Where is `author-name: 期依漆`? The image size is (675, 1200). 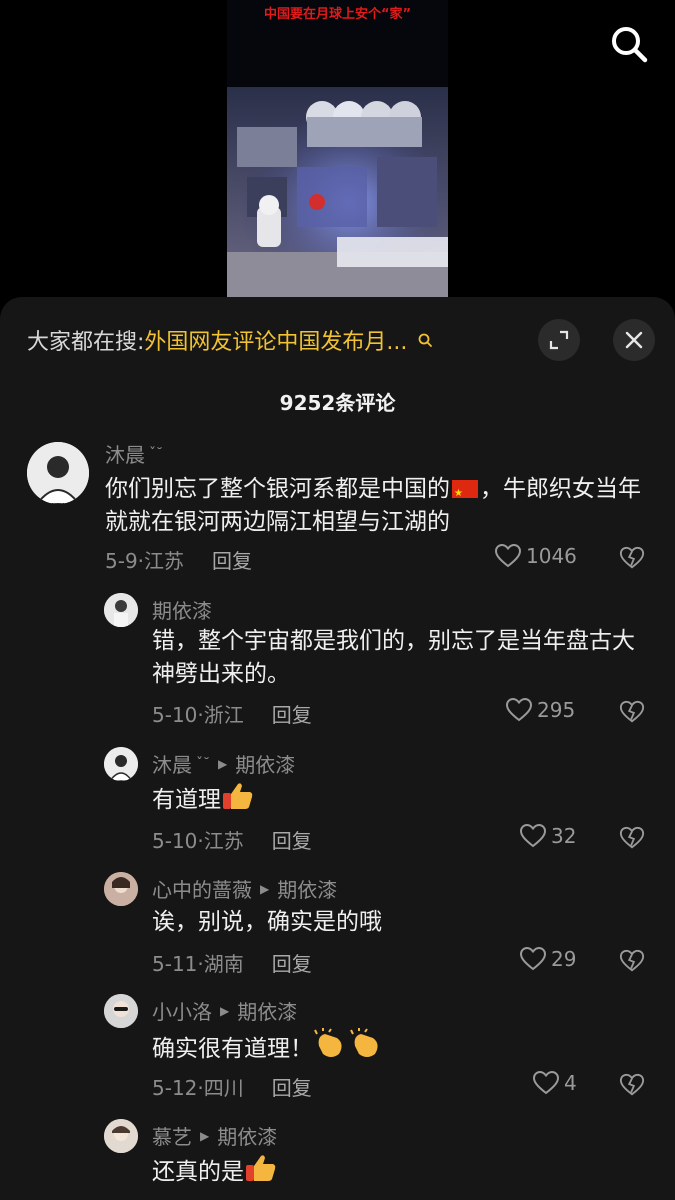 author-name: 期依漆 is located at coordinates (182, 611).